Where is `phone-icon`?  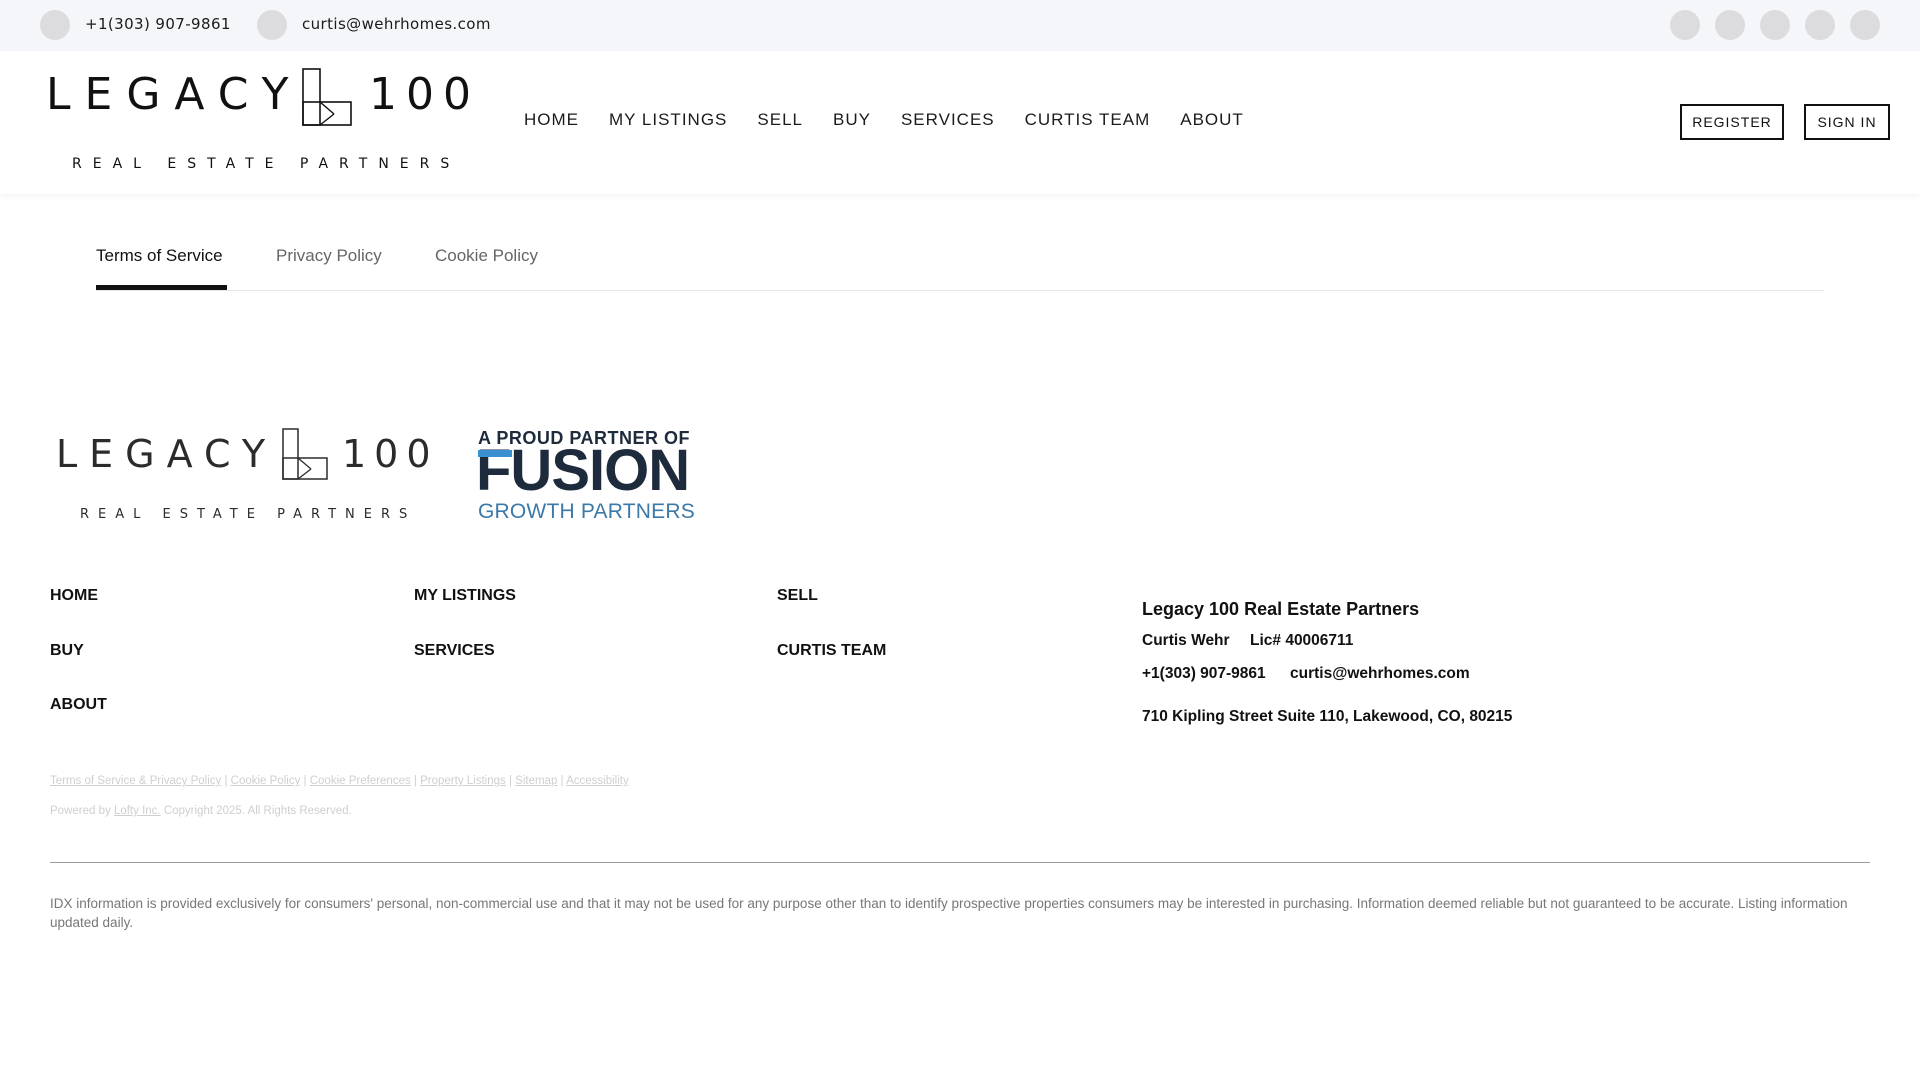
phone-icon is located at coordinates (55, 25).